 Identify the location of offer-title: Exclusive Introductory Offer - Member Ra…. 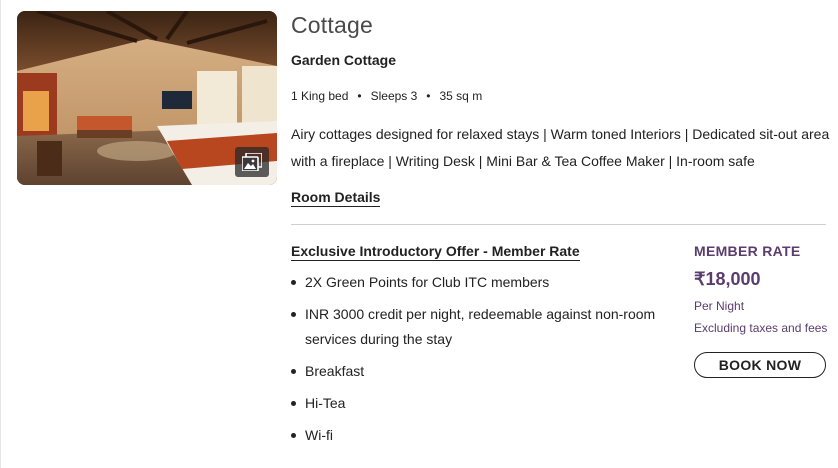
(435, 252).